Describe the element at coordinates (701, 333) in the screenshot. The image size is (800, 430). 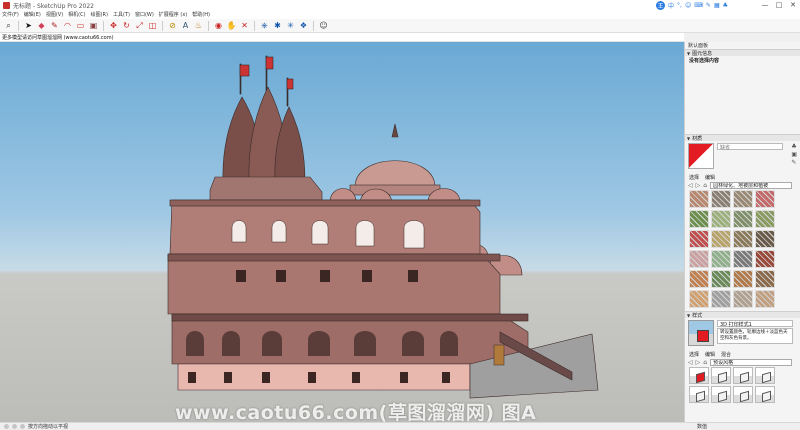
I see `current-style-thumbnail` at that location.